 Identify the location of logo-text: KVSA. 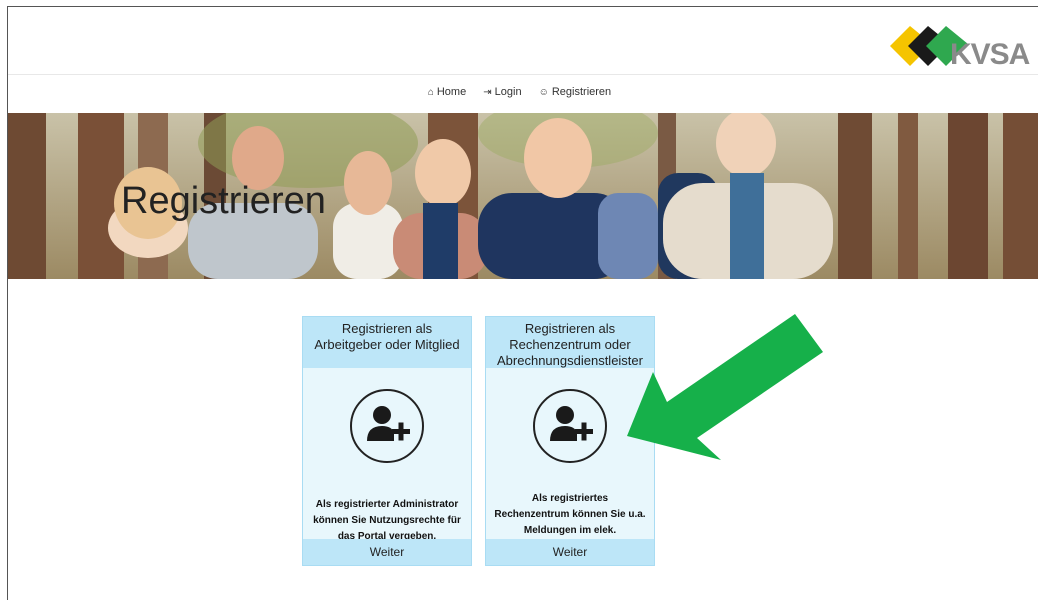
(990, 54).